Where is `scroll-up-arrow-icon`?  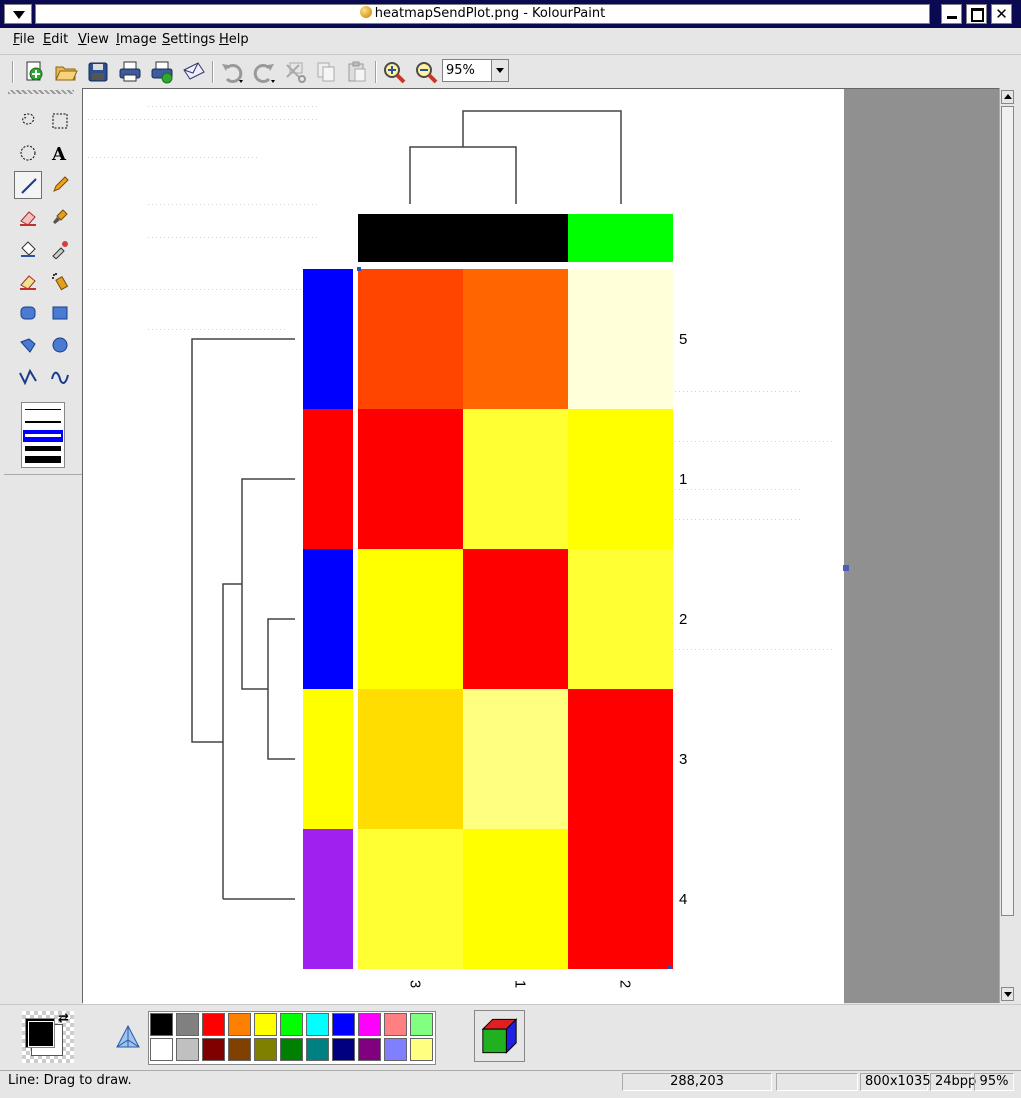
scroll-up-arrow-icon is located at coordinates (1007, 97).